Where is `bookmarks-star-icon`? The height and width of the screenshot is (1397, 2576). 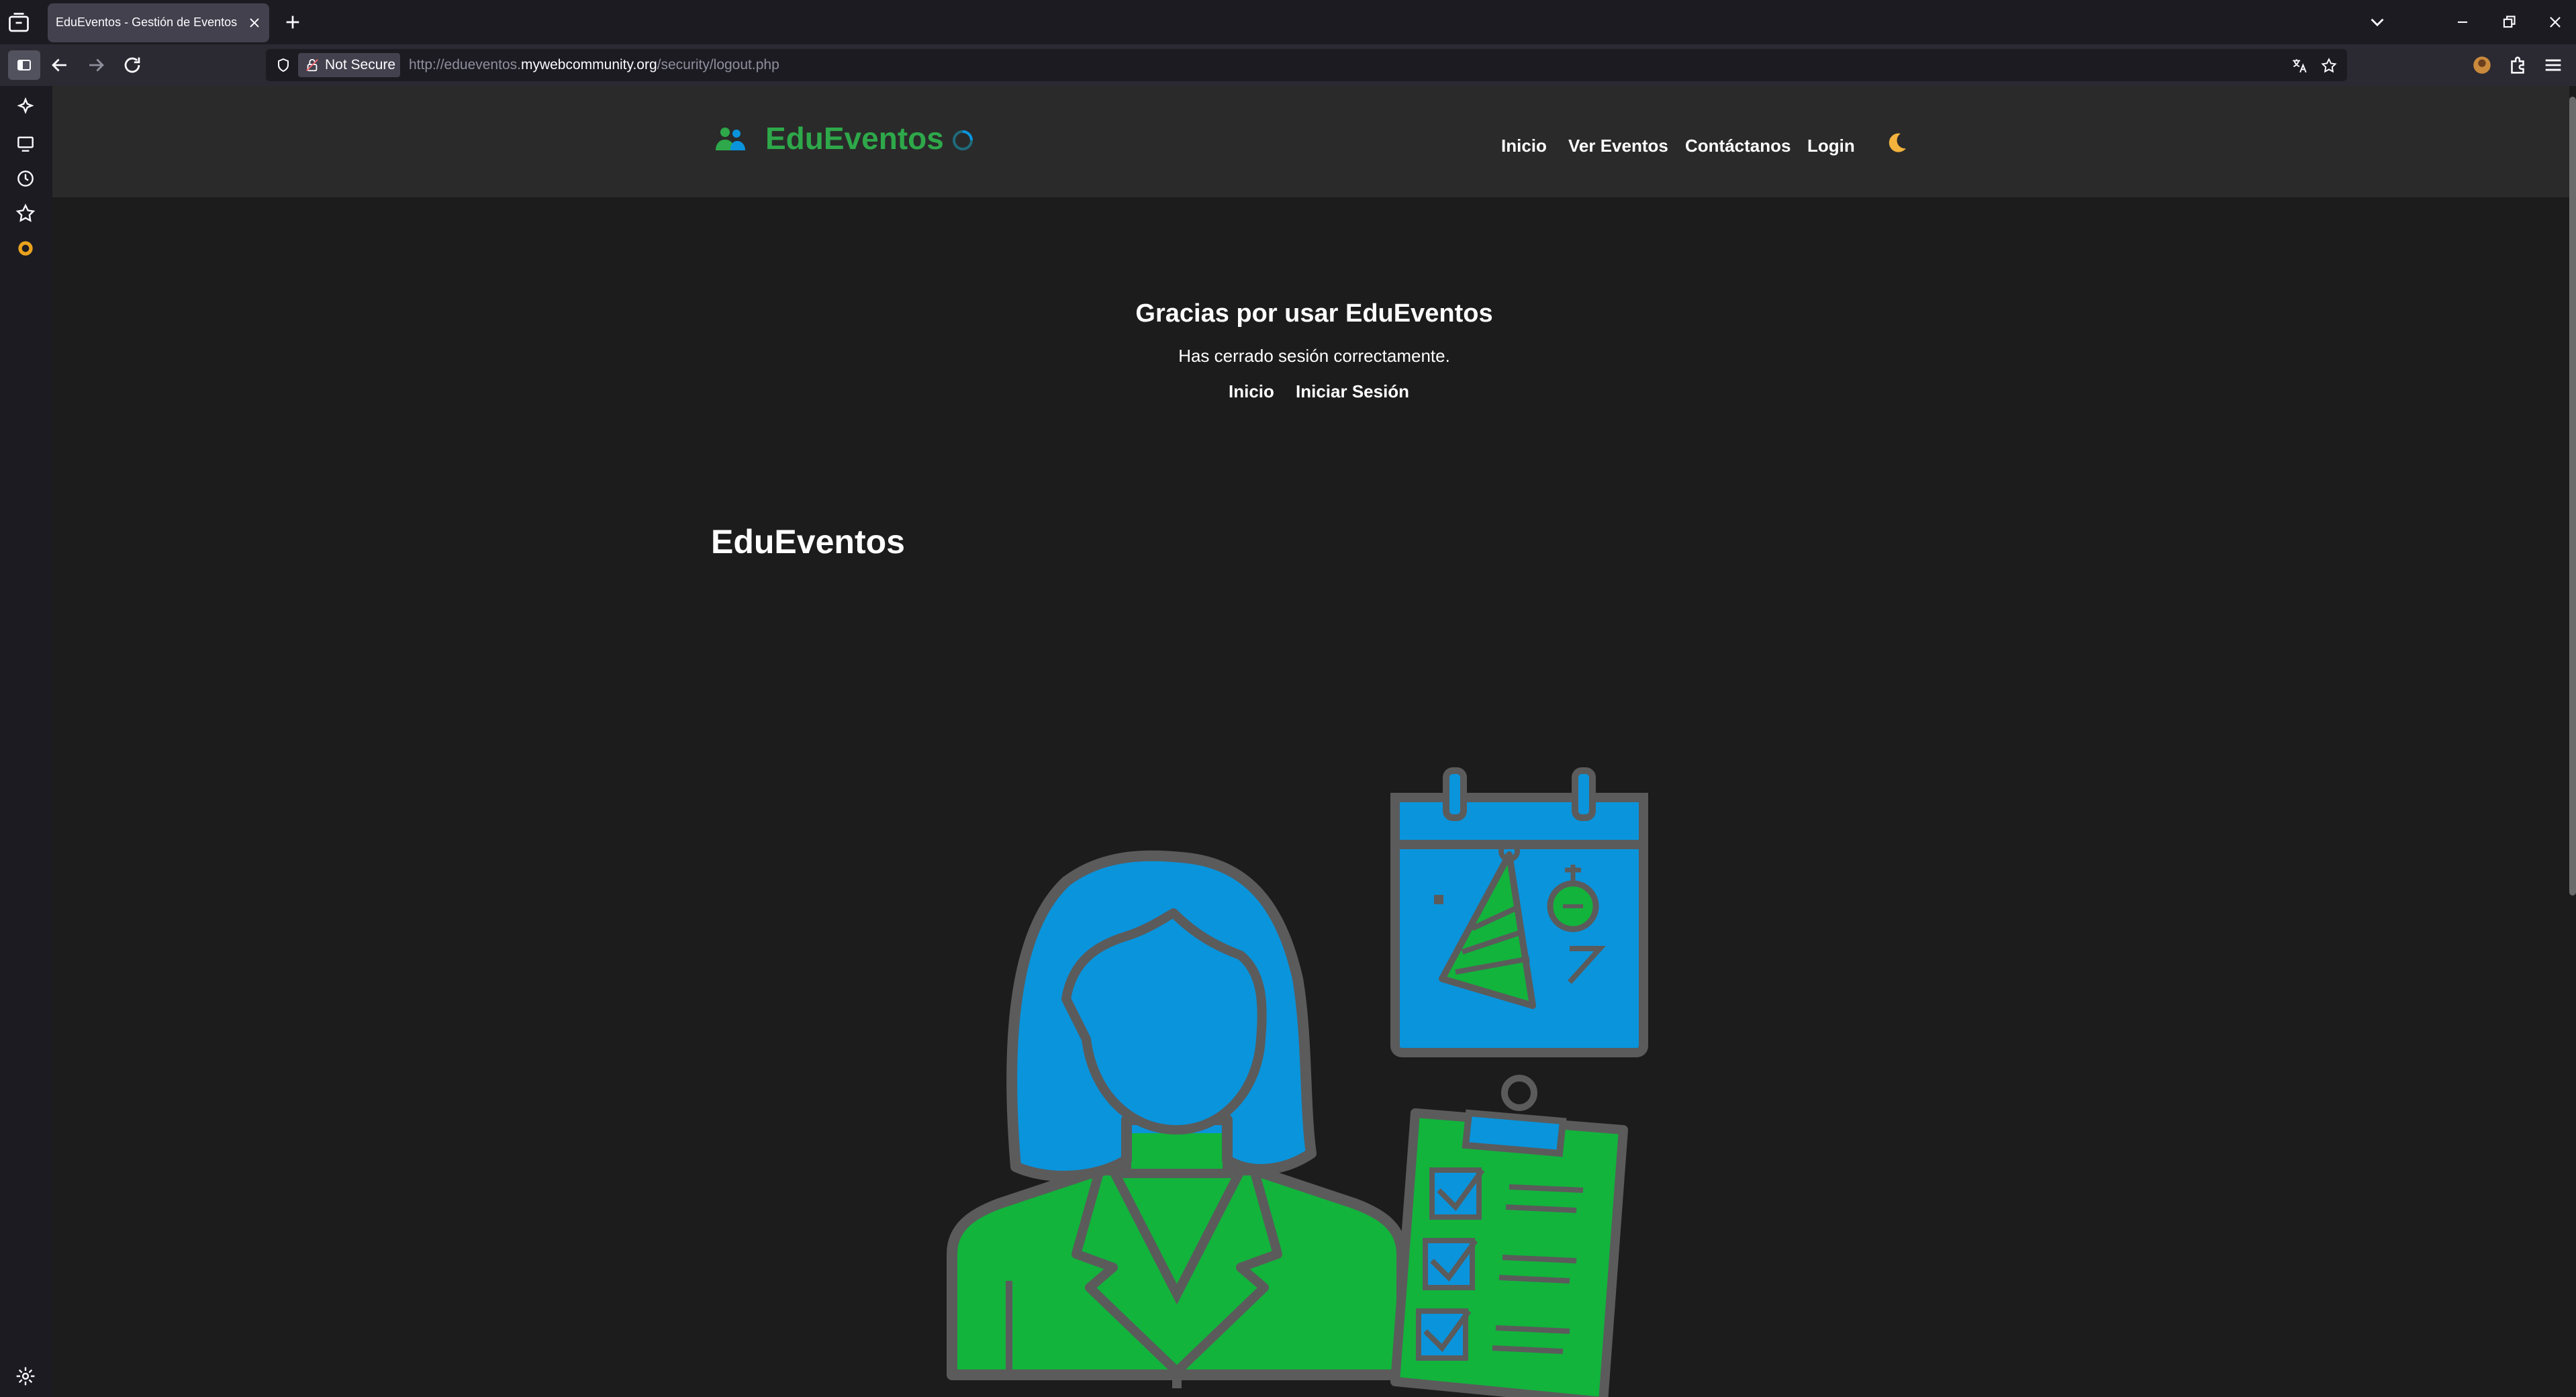 bookmarks-star-icon is located at coordinates (25, 213).